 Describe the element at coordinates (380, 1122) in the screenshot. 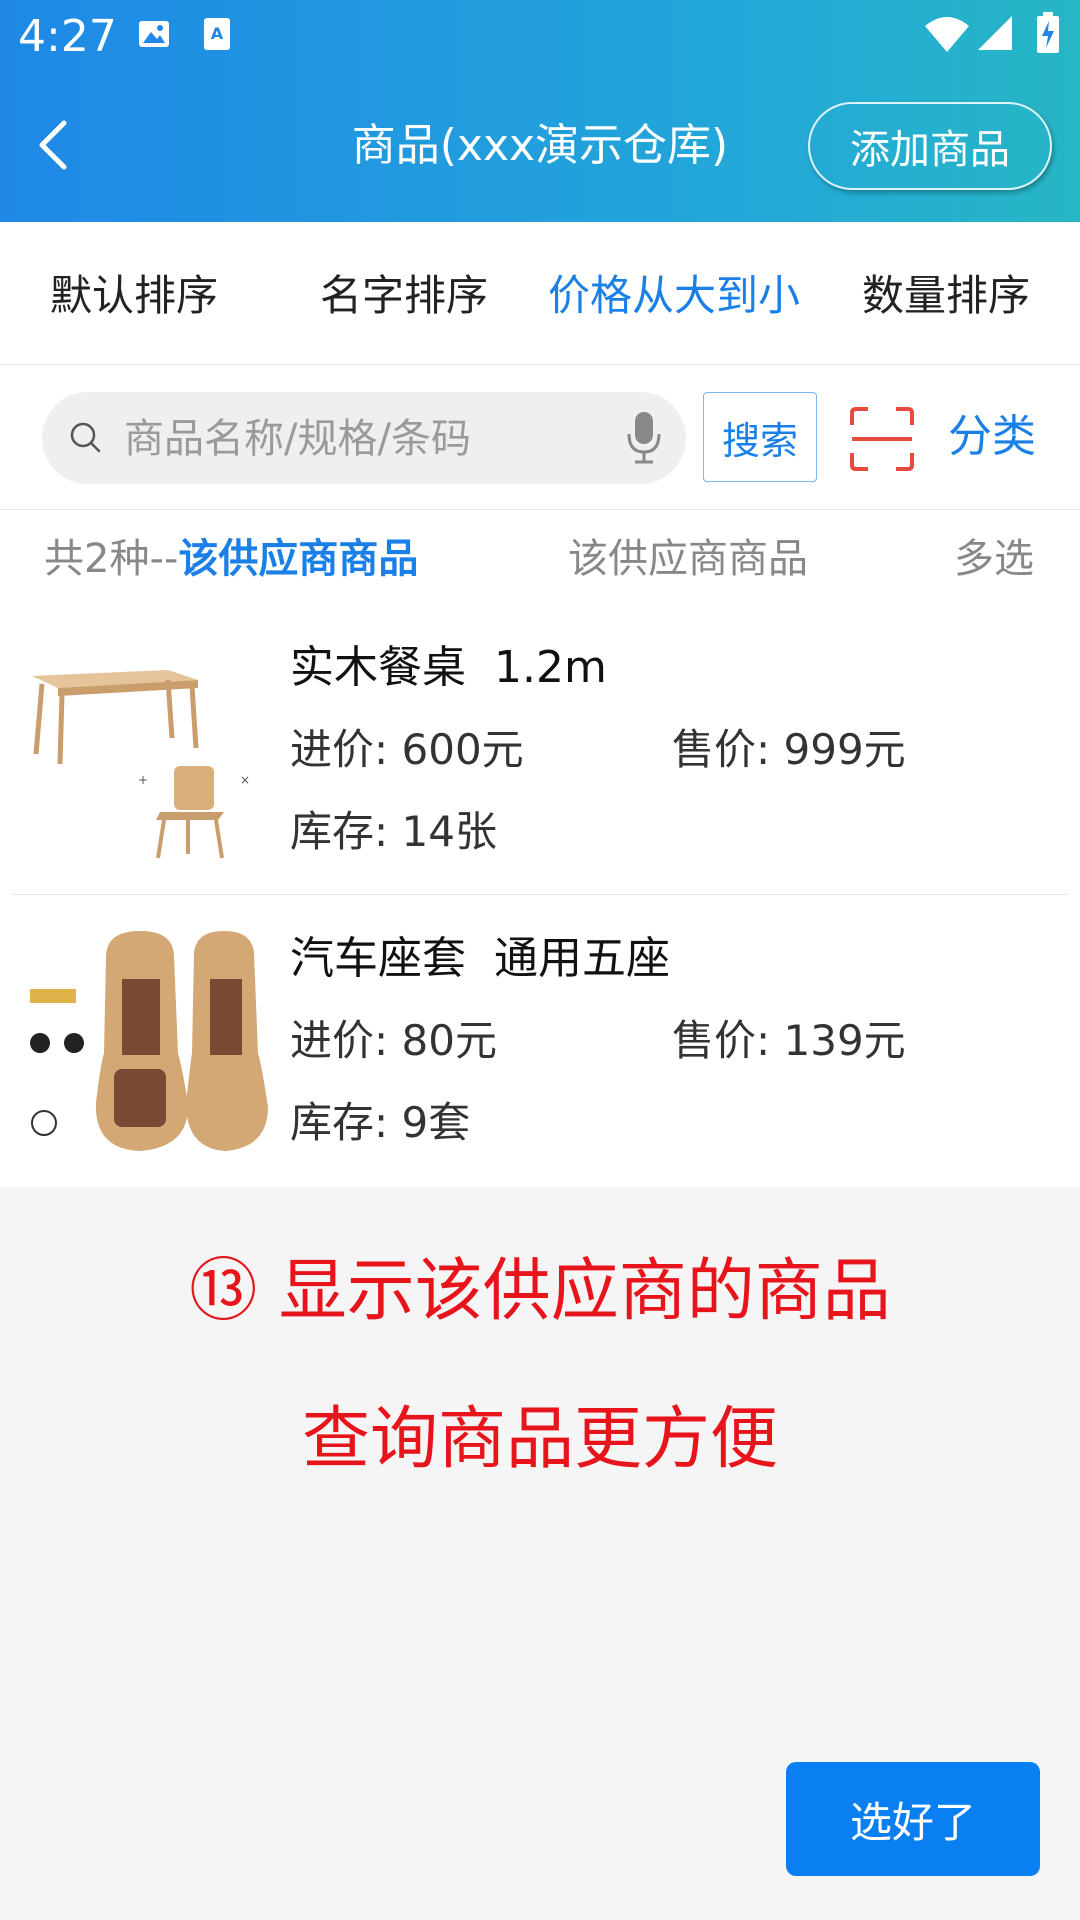

I see `stock-quantity: 库存: 9套` at that location.